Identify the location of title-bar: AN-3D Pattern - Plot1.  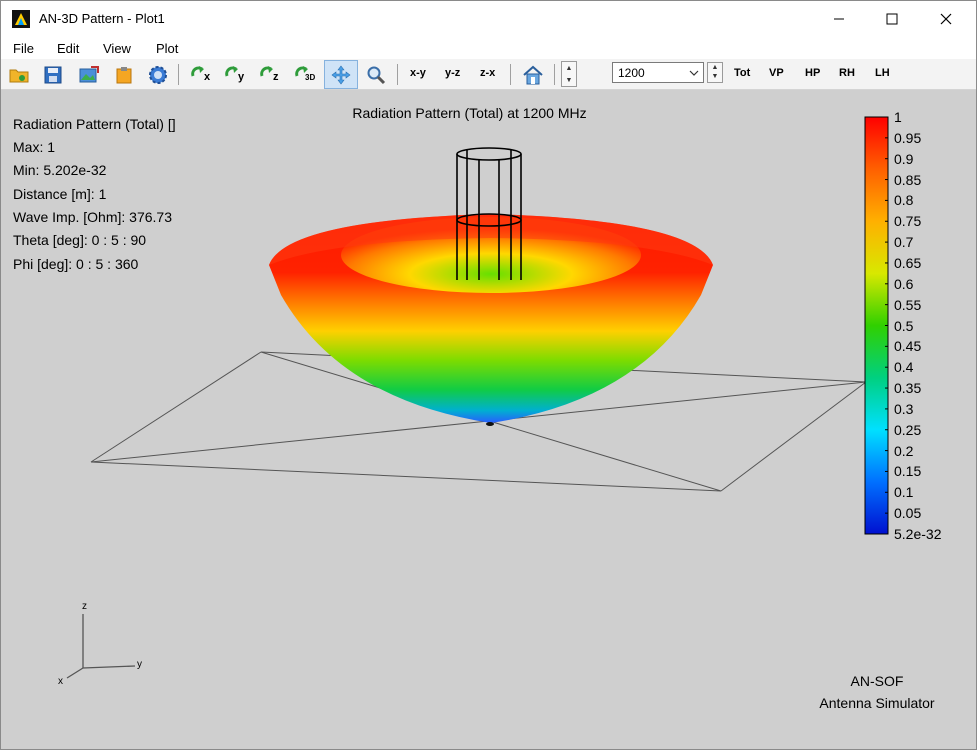
(488, 19).